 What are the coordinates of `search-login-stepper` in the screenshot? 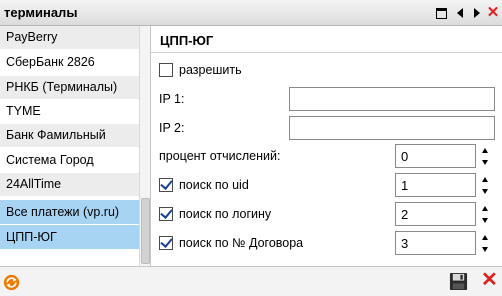 It's located at (485, 214).